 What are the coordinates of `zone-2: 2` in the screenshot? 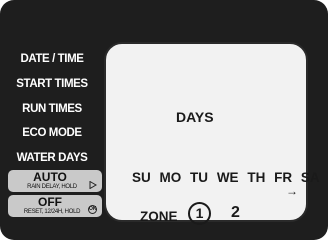 It's located at (235, 213).